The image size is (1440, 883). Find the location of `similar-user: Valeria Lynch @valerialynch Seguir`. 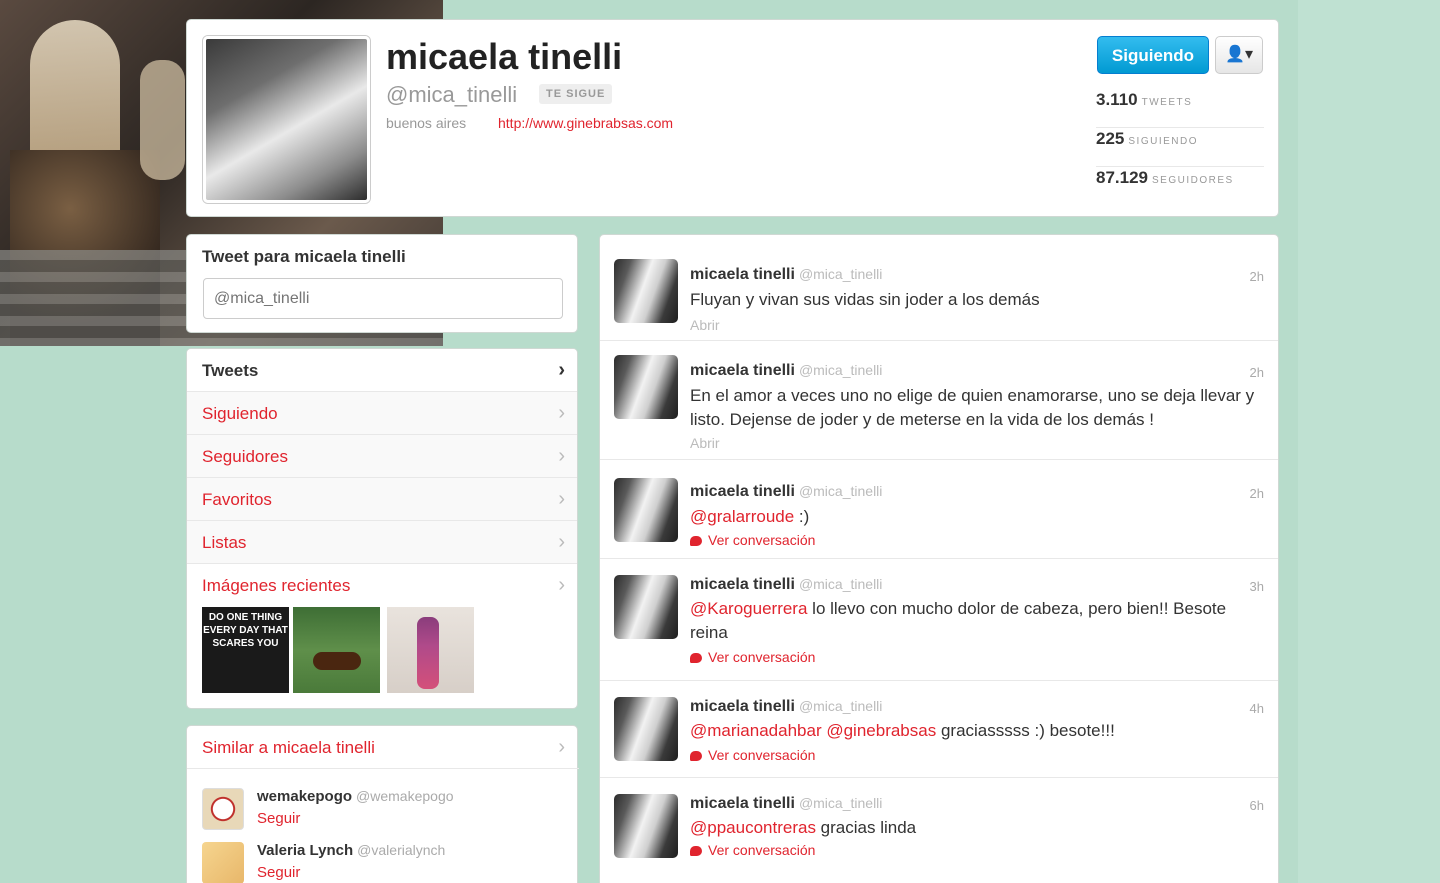

similar-user: Valeria Lynch @valerialynch Seguir is located at coordinates (387, 861).